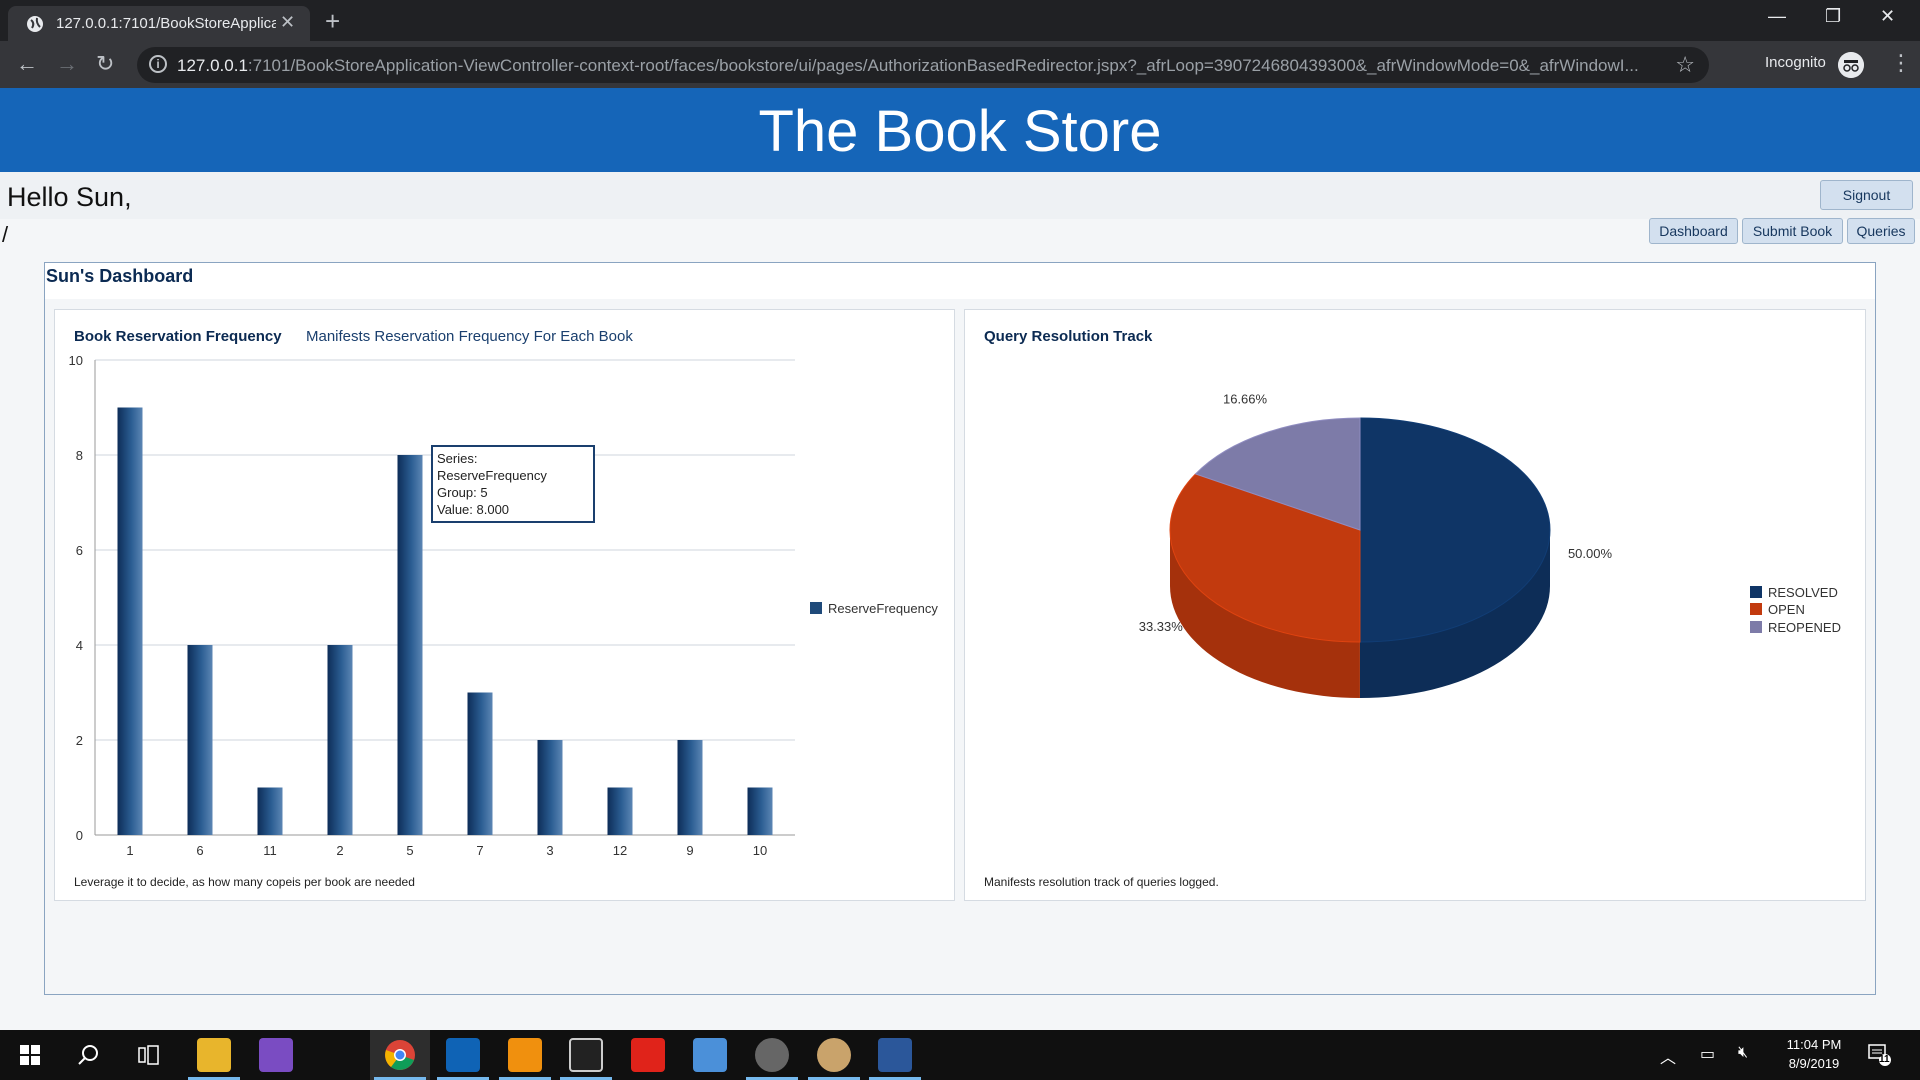 The height and width of the screenshot is (1080, 1920). I want to click on settings-gear-icon, so click(772, 1055).